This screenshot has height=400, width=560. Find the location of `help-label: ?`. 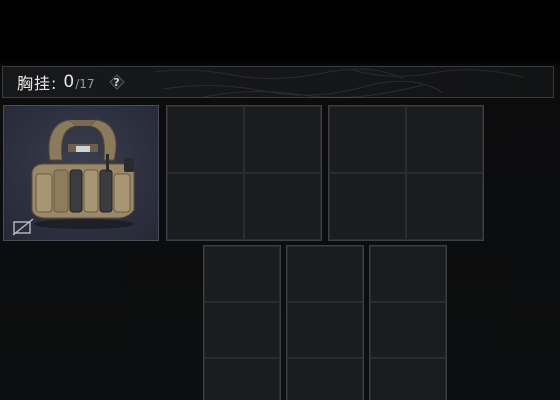

help-label: ? is located at coordinates (116, 82).